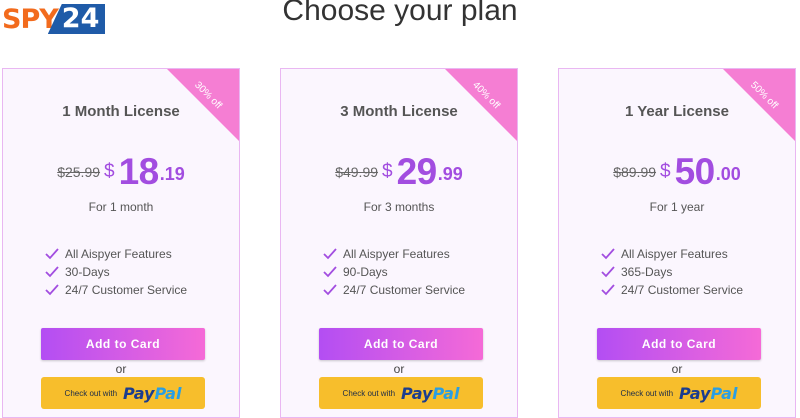 This screenshot has width=800, height=418. I want to click on plan-period: For 3 months, so click(399, 207).